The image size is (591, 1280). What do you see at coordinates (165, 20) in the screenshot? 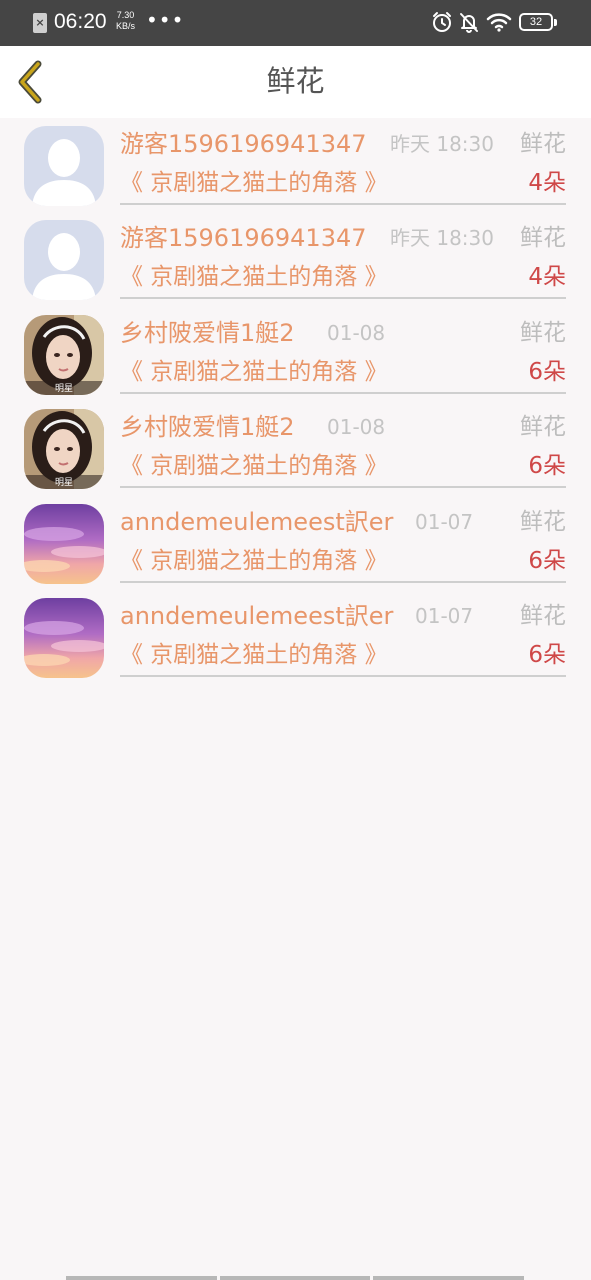
I see `more-notifications-icon: •••` at bounding box center [165, 20].